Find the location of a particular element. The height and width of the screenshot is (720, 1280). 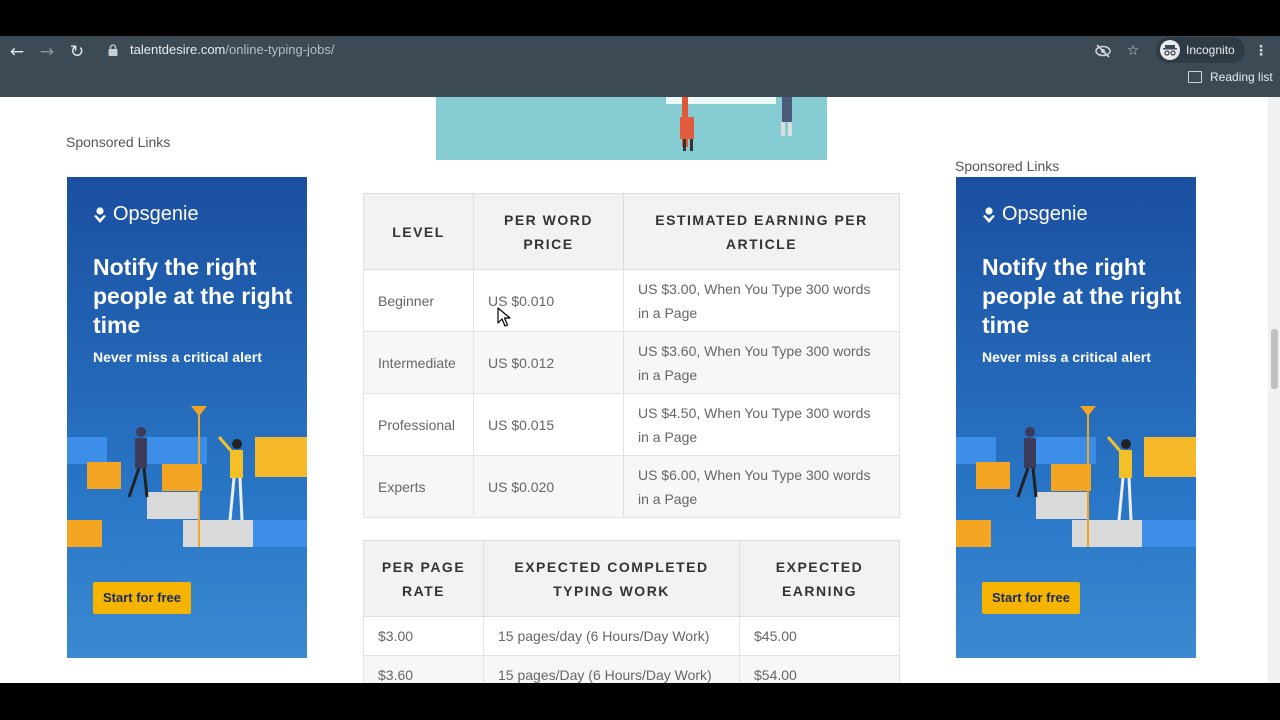

reading-list-button: Reading list is located at coordinates (1230, 77).